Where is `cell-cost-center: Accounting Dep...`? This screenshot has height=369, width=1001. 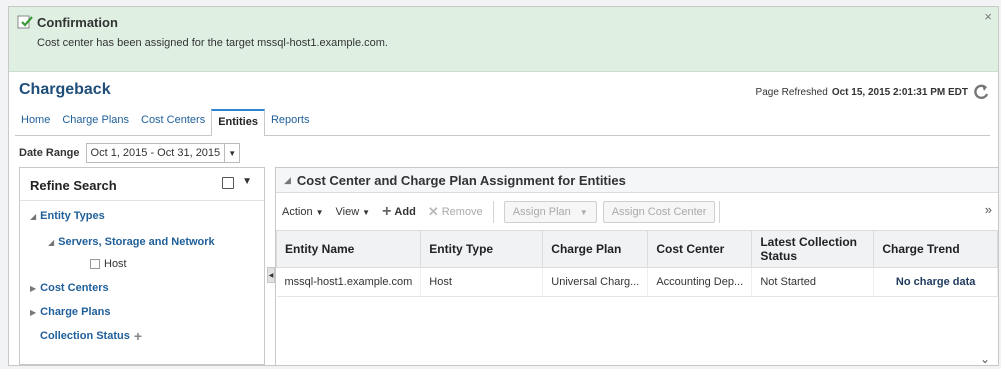 cell-cost-center: Accounting Dep... is located at coordinates (700, 282).